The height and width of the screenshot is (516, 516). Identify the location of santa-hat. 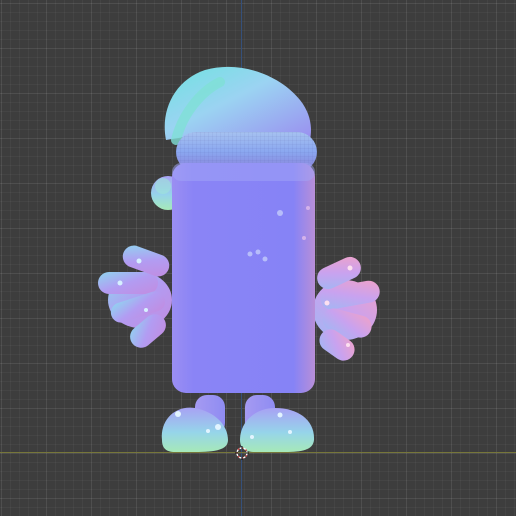
(237, 103).